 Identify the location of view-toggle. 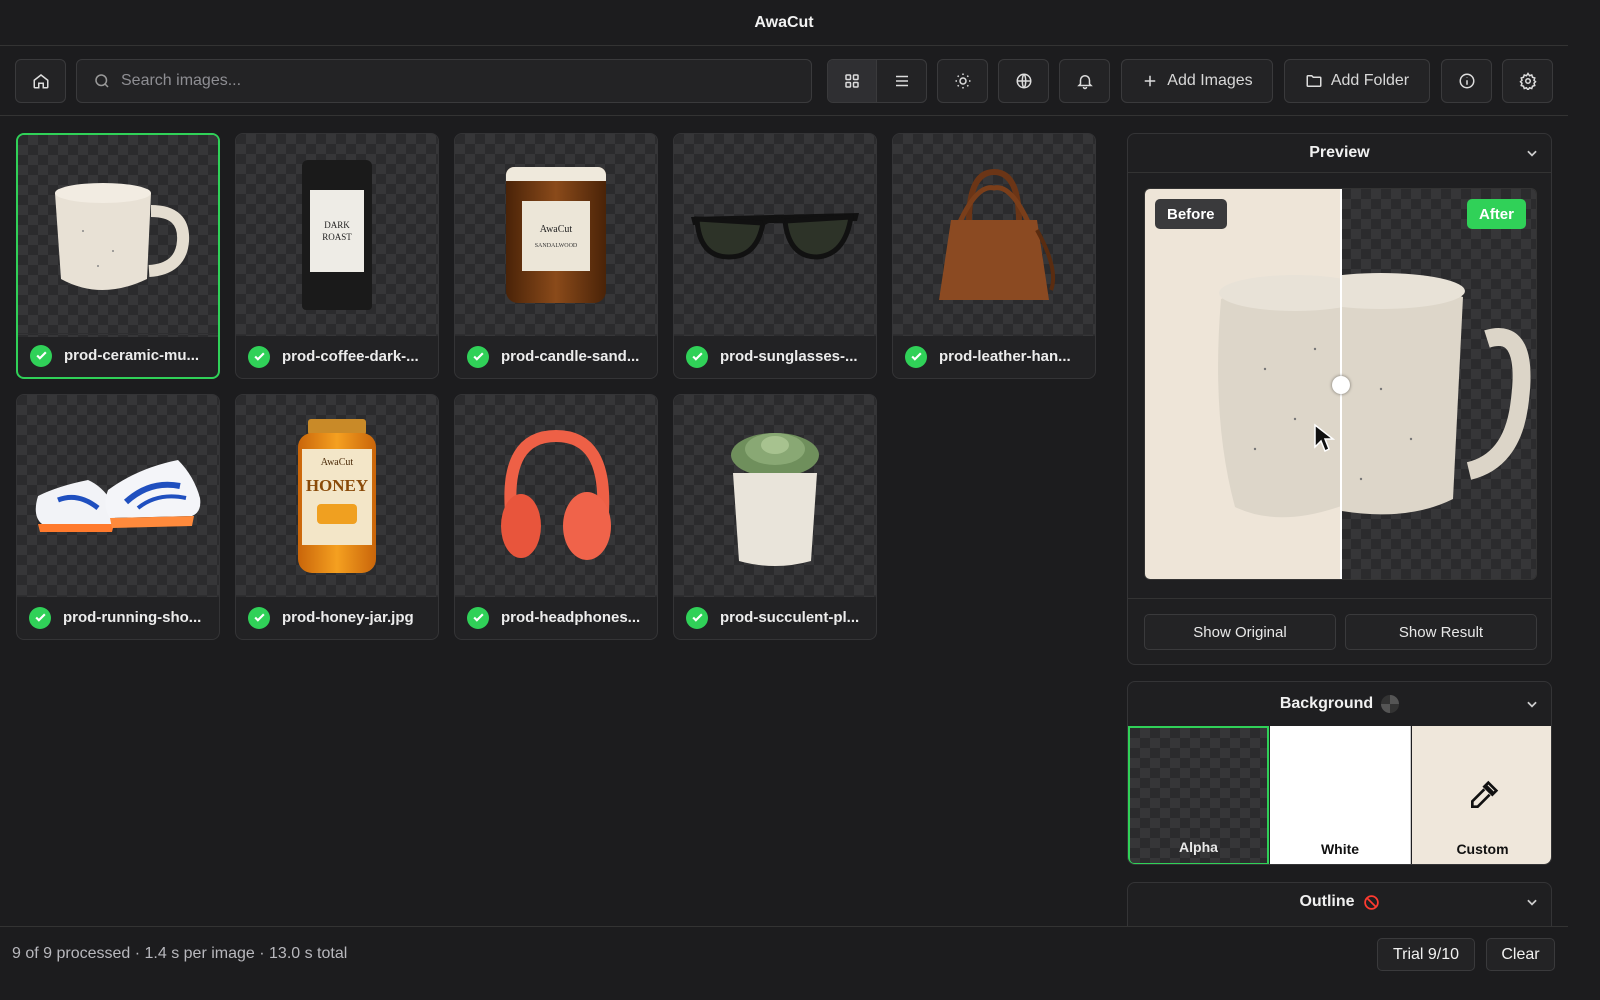
(877, 81).